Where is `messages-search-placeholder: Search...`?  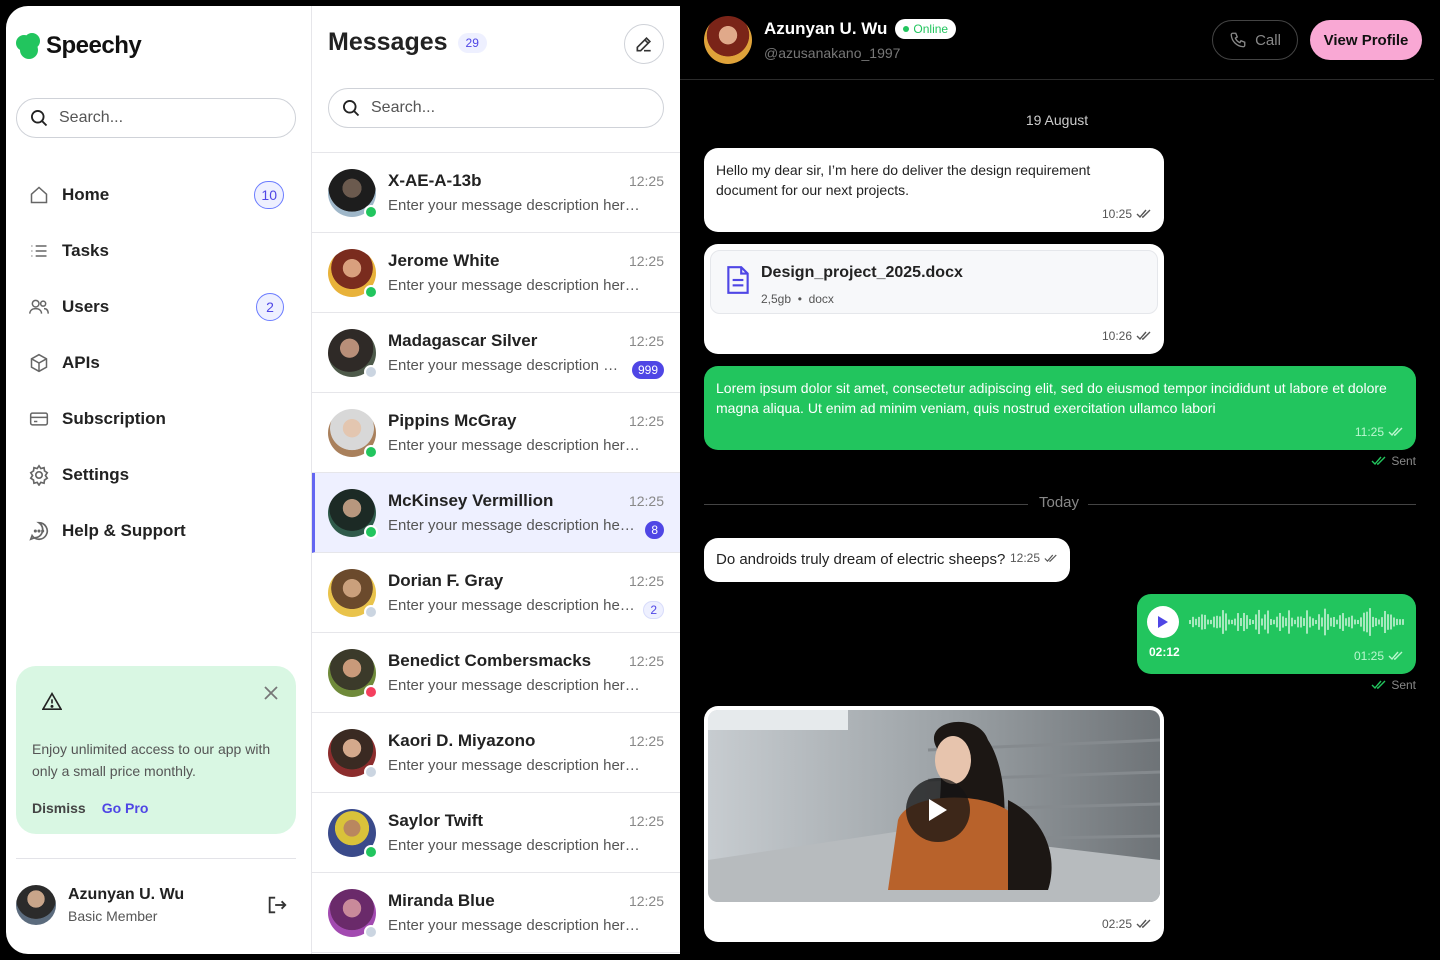 messages-search-placeholder: Search... is located at coordinates (403, 107).